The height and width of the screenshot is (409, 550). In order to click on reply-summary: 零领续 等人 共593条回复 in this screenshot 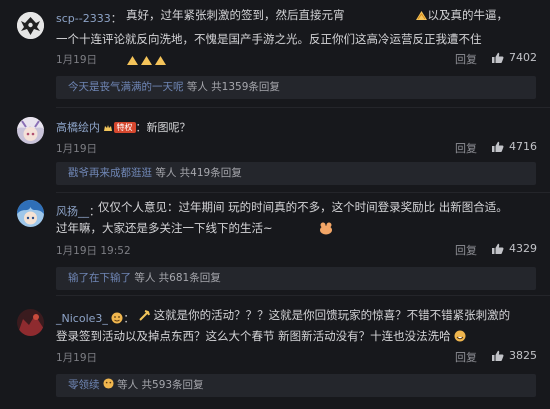, I will do `click(296, 385)`.